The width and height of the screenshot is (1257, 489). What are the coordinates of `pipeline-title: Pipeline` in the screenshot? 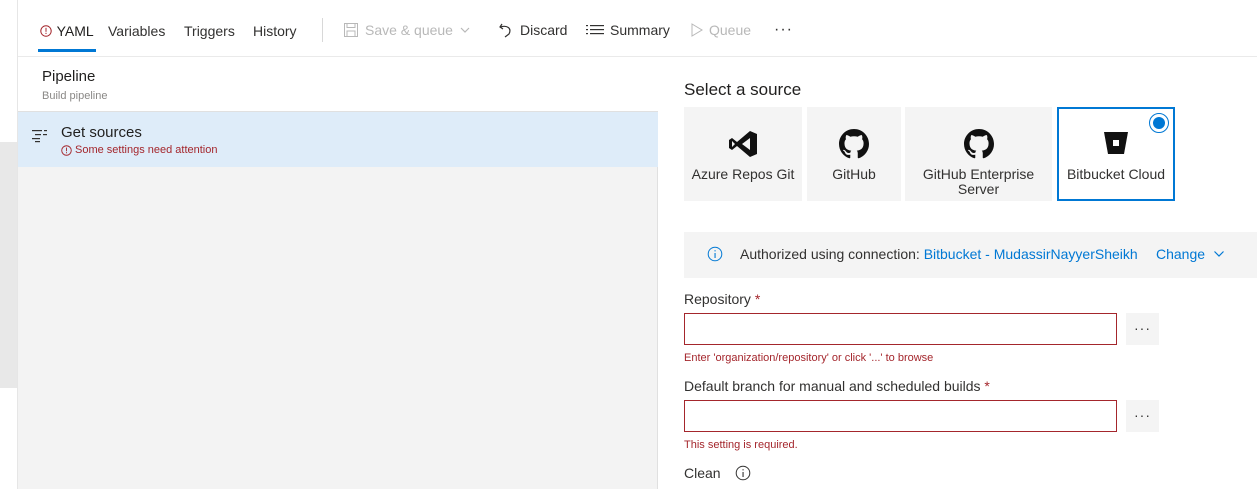 It's located at (69, 76).